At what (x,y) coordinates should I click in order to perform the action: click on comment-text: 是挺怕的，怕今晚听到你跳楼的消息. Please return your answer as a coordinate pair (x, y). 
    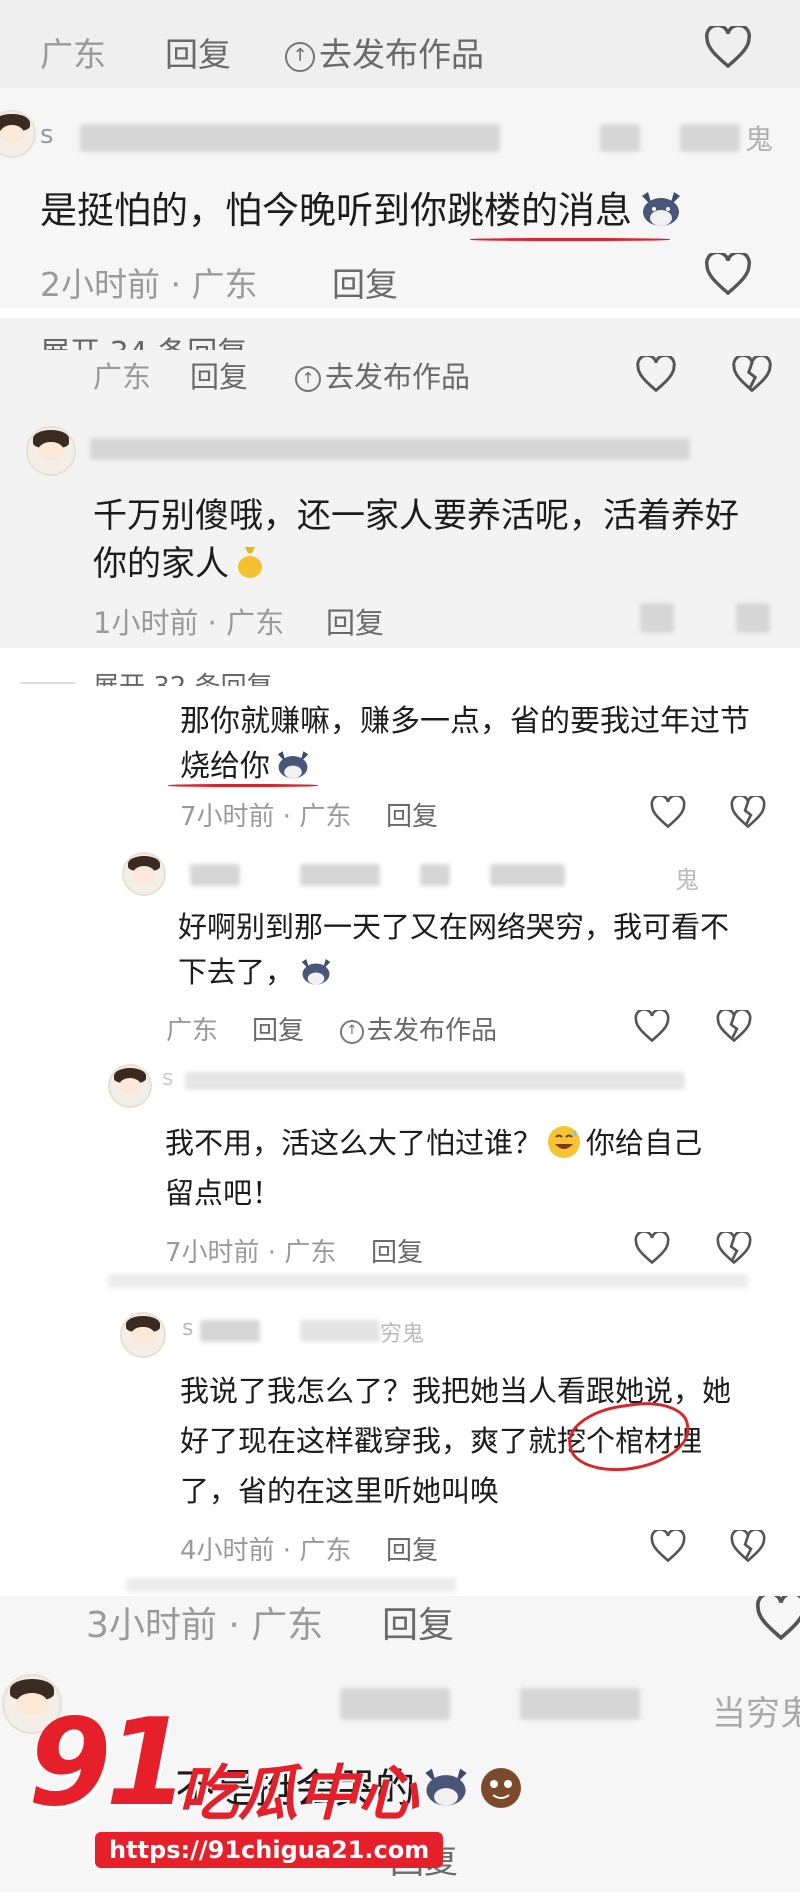
    Looking at the image, I should click on (362, 208).